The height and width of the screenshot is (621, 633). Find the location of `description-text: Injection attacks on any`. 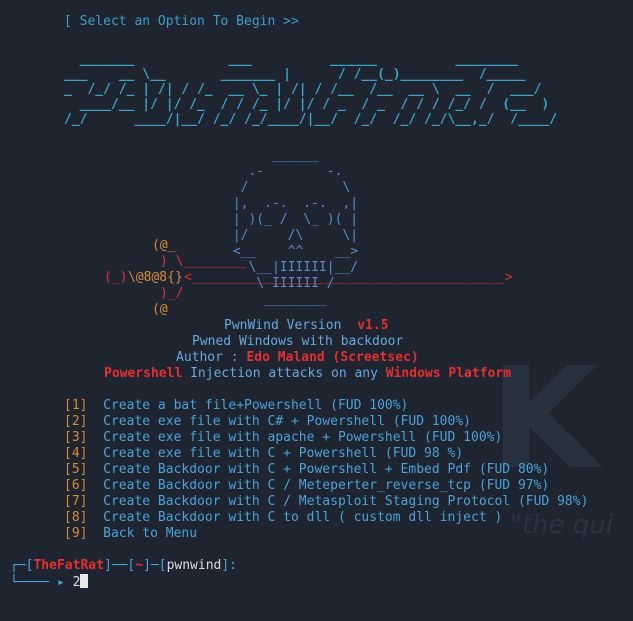

description-text: Injection attacks on any is located at coordinates (284, 373).